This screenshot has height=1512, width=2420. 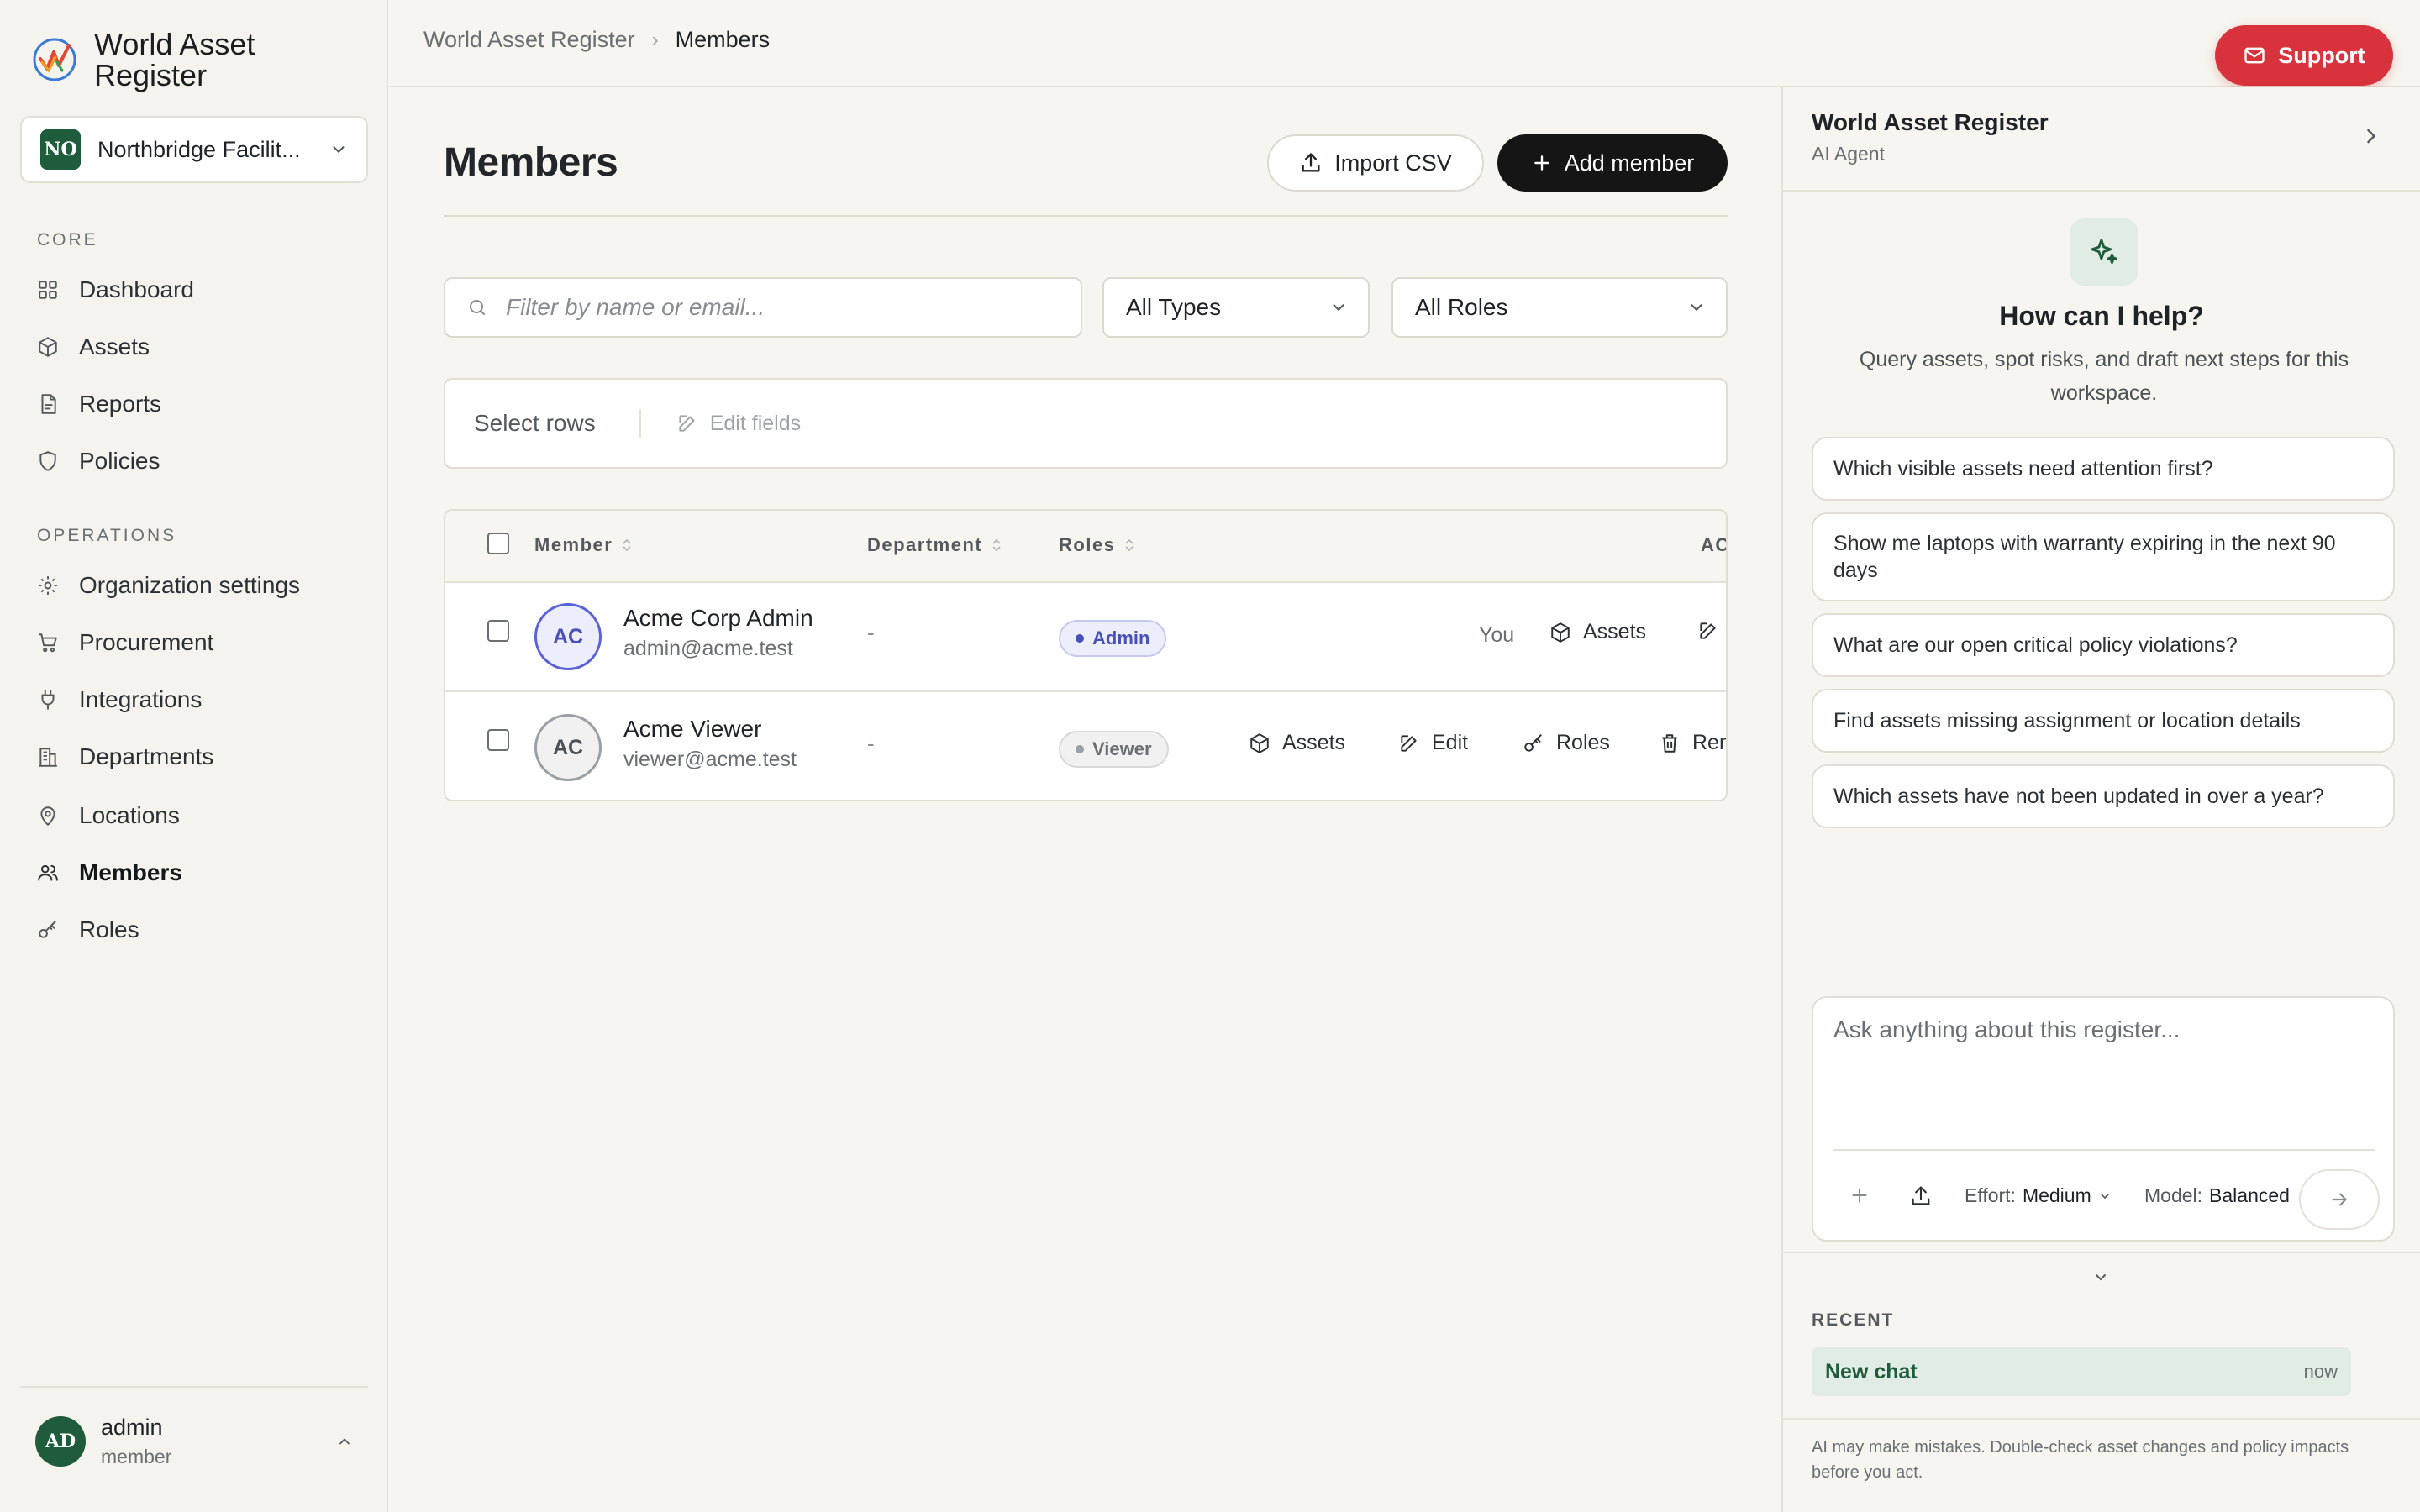 I want to click on gear-icon, so click(x=47, y=585).